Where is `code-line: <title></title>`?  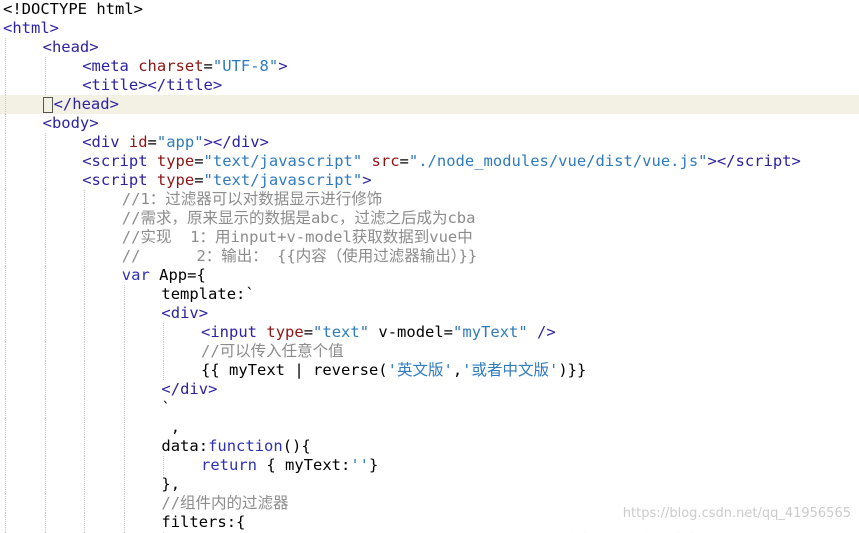
code-line: <title></title> is located at coordinates (429, 85).